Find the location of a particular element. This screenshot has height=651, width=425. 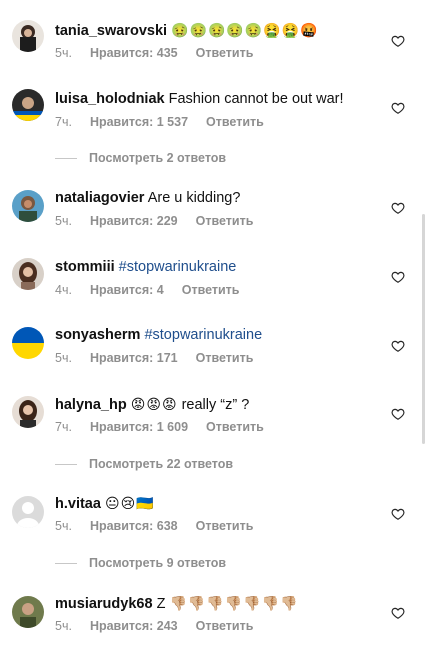

comment-meta: 5ч. Нравится: 435 Ответить is located at coordinates (163, 53).